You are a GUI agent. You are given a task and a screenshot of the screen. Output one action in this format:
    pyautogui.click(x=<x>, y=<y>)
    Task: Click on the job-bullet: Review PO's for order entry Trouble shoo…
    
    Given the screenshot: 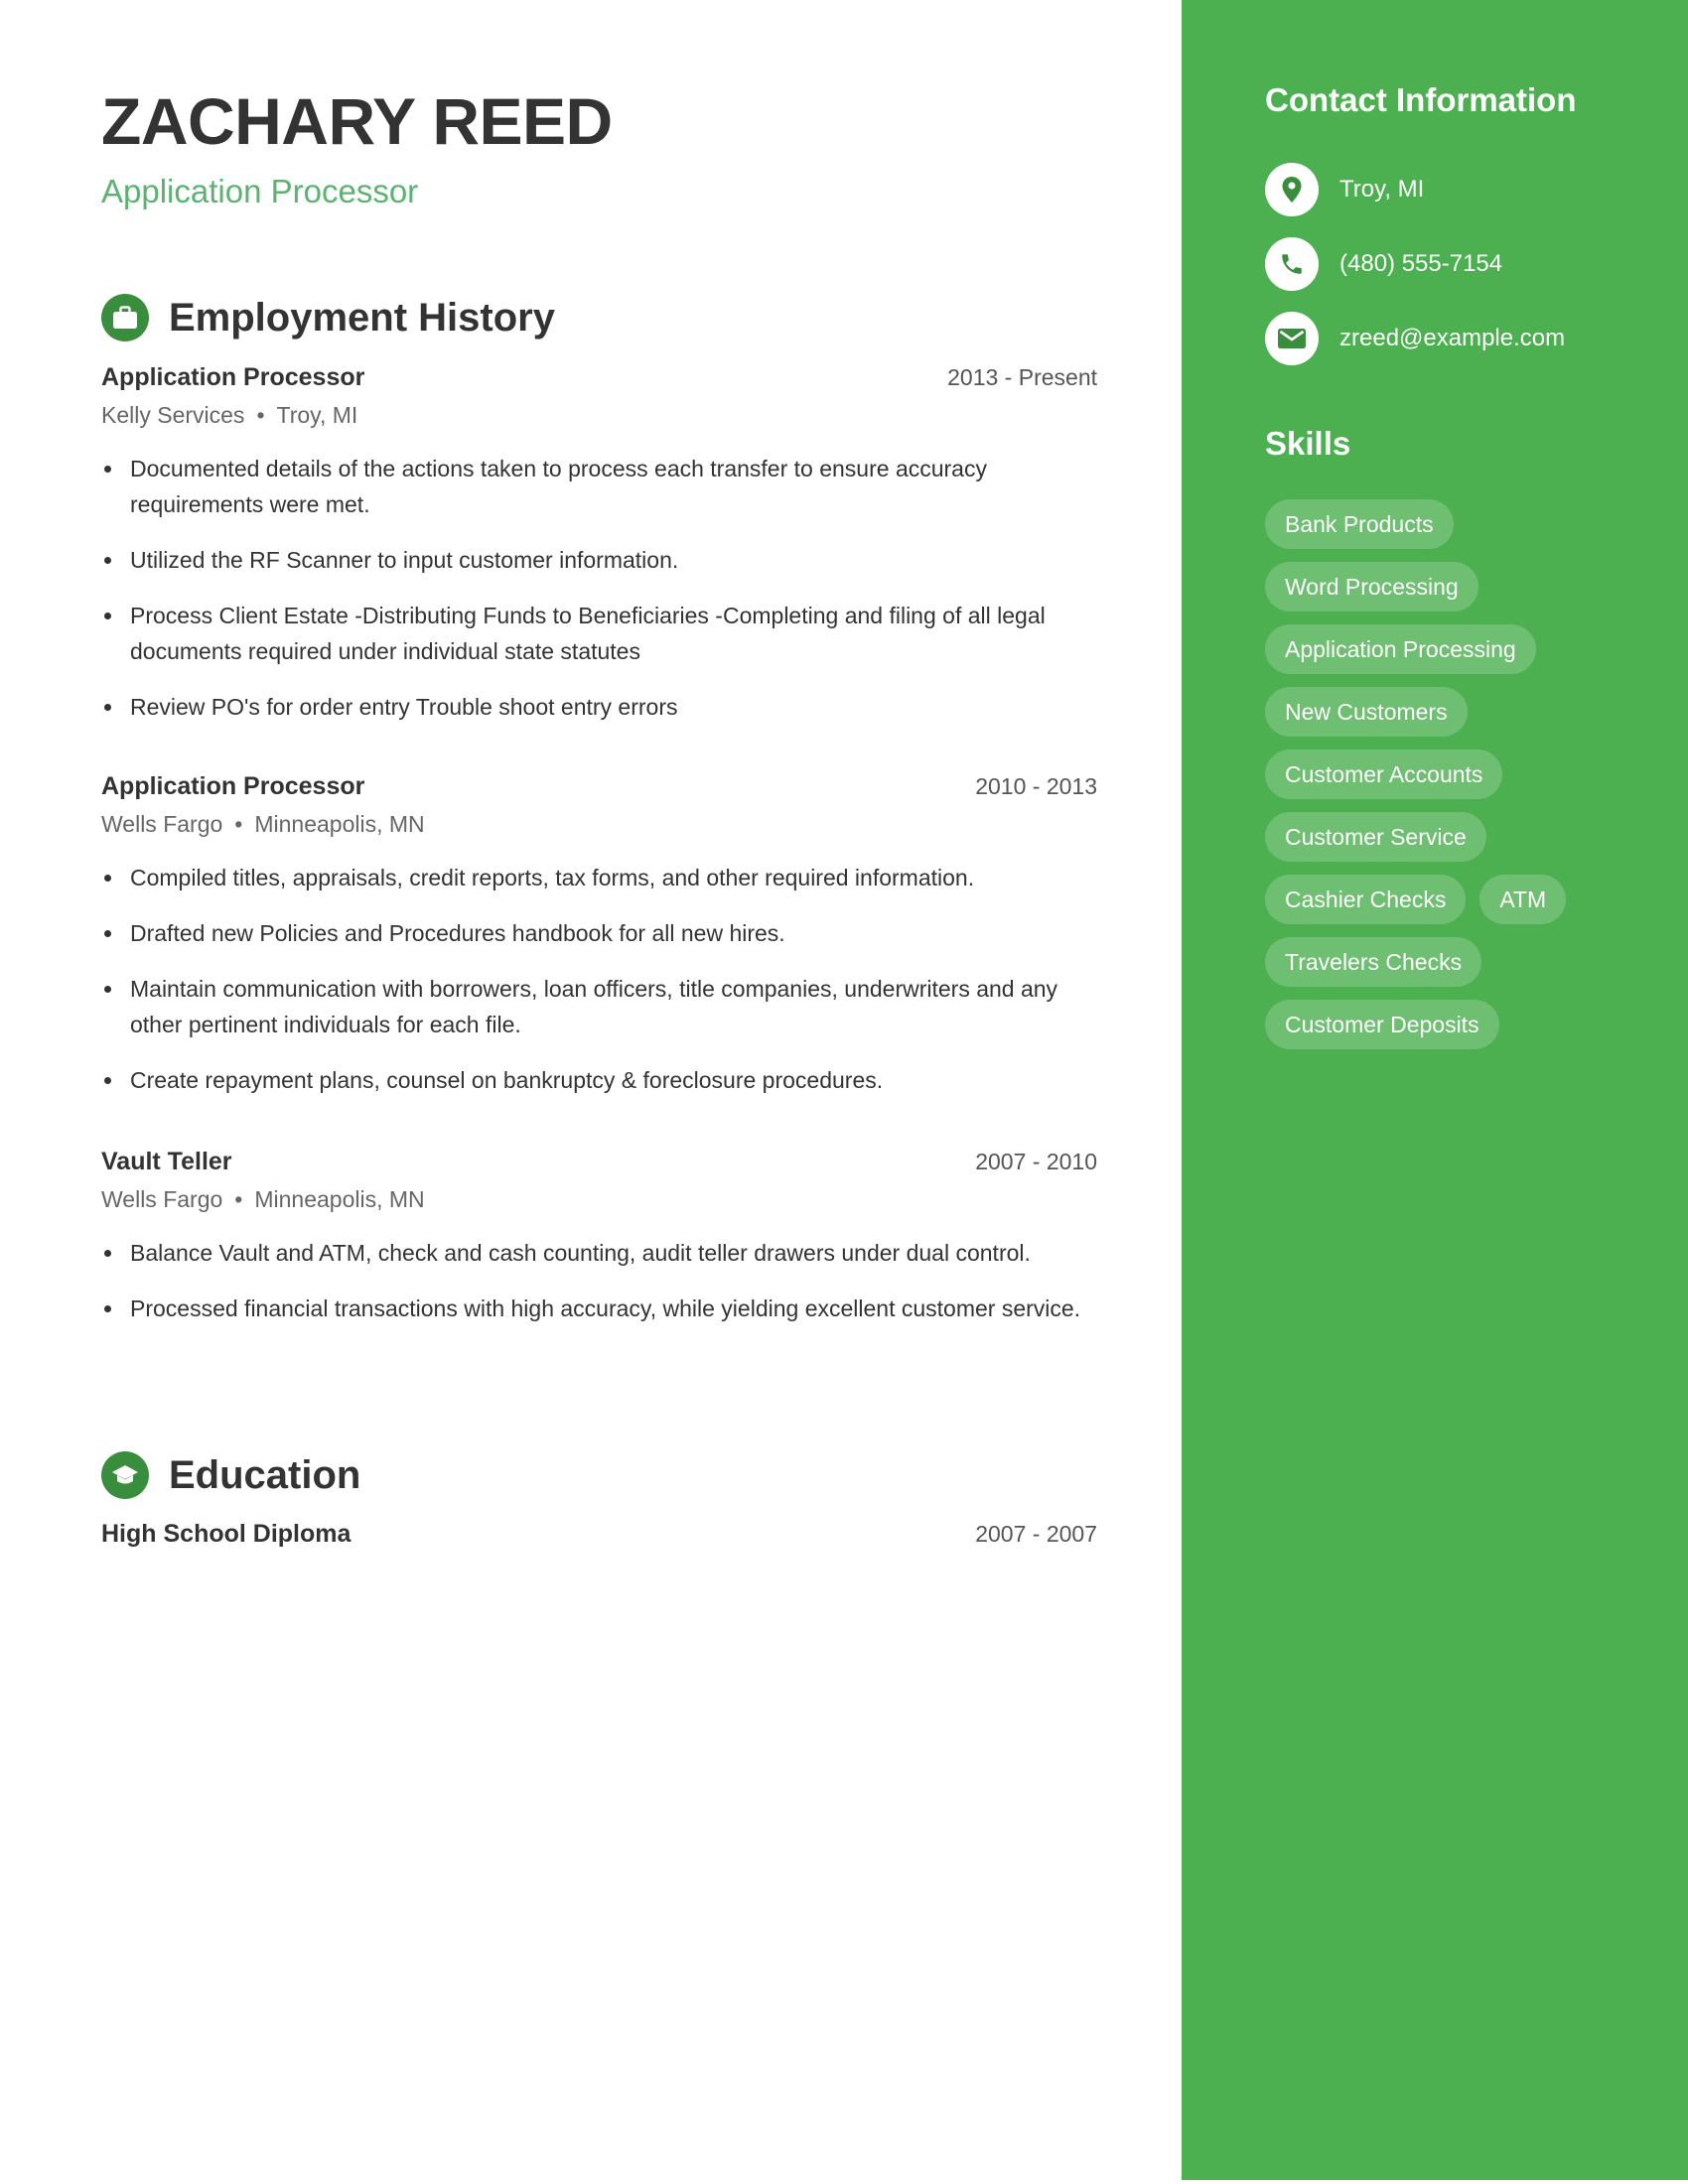 What is the action you would take?
    pyautogui.click(x=599, y=707)
    